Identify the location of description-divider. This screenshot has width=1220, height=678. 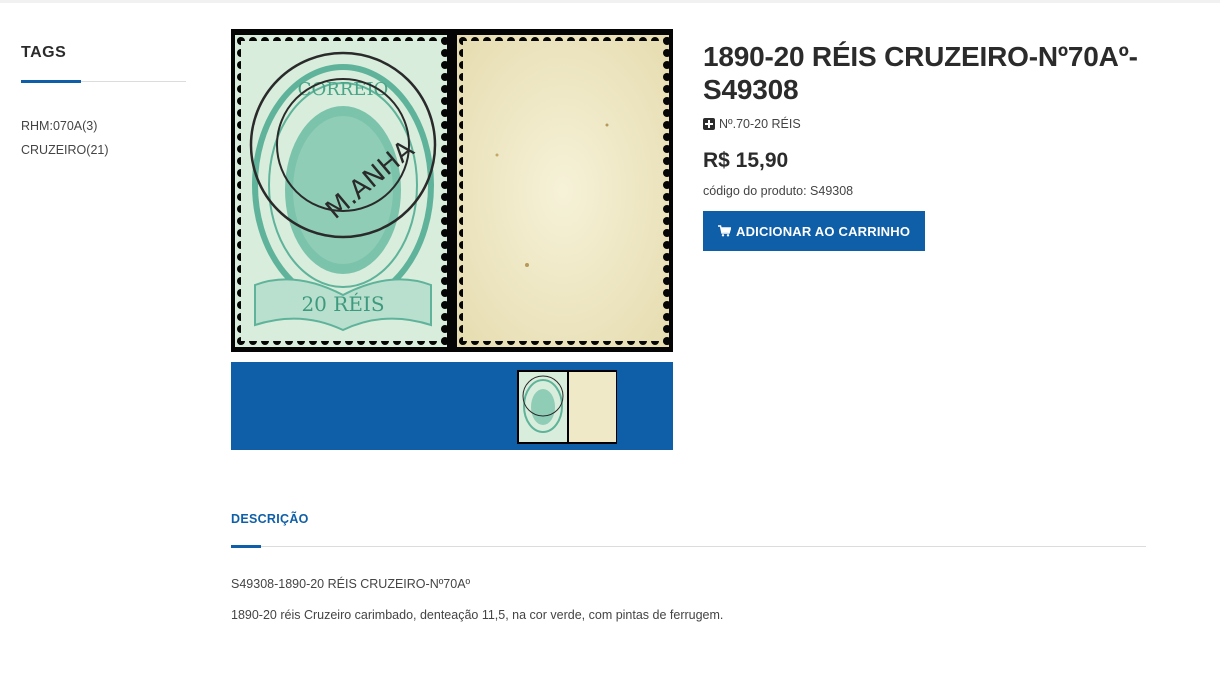
(688, 546).